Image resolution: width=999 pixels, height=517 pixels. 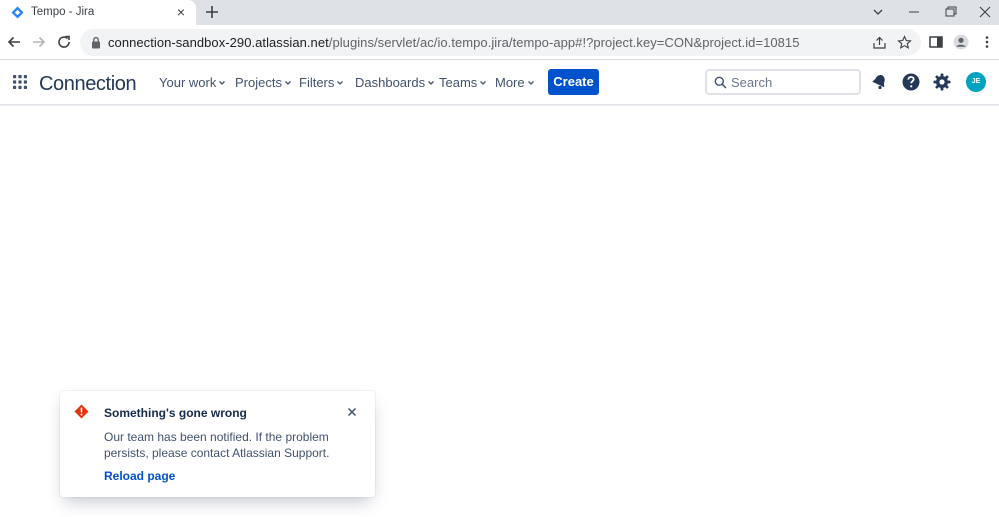 What do you see at coordinates (212, 12) in the screenshot?
I see `new-tab-icon` at bounding box center [212, 12].